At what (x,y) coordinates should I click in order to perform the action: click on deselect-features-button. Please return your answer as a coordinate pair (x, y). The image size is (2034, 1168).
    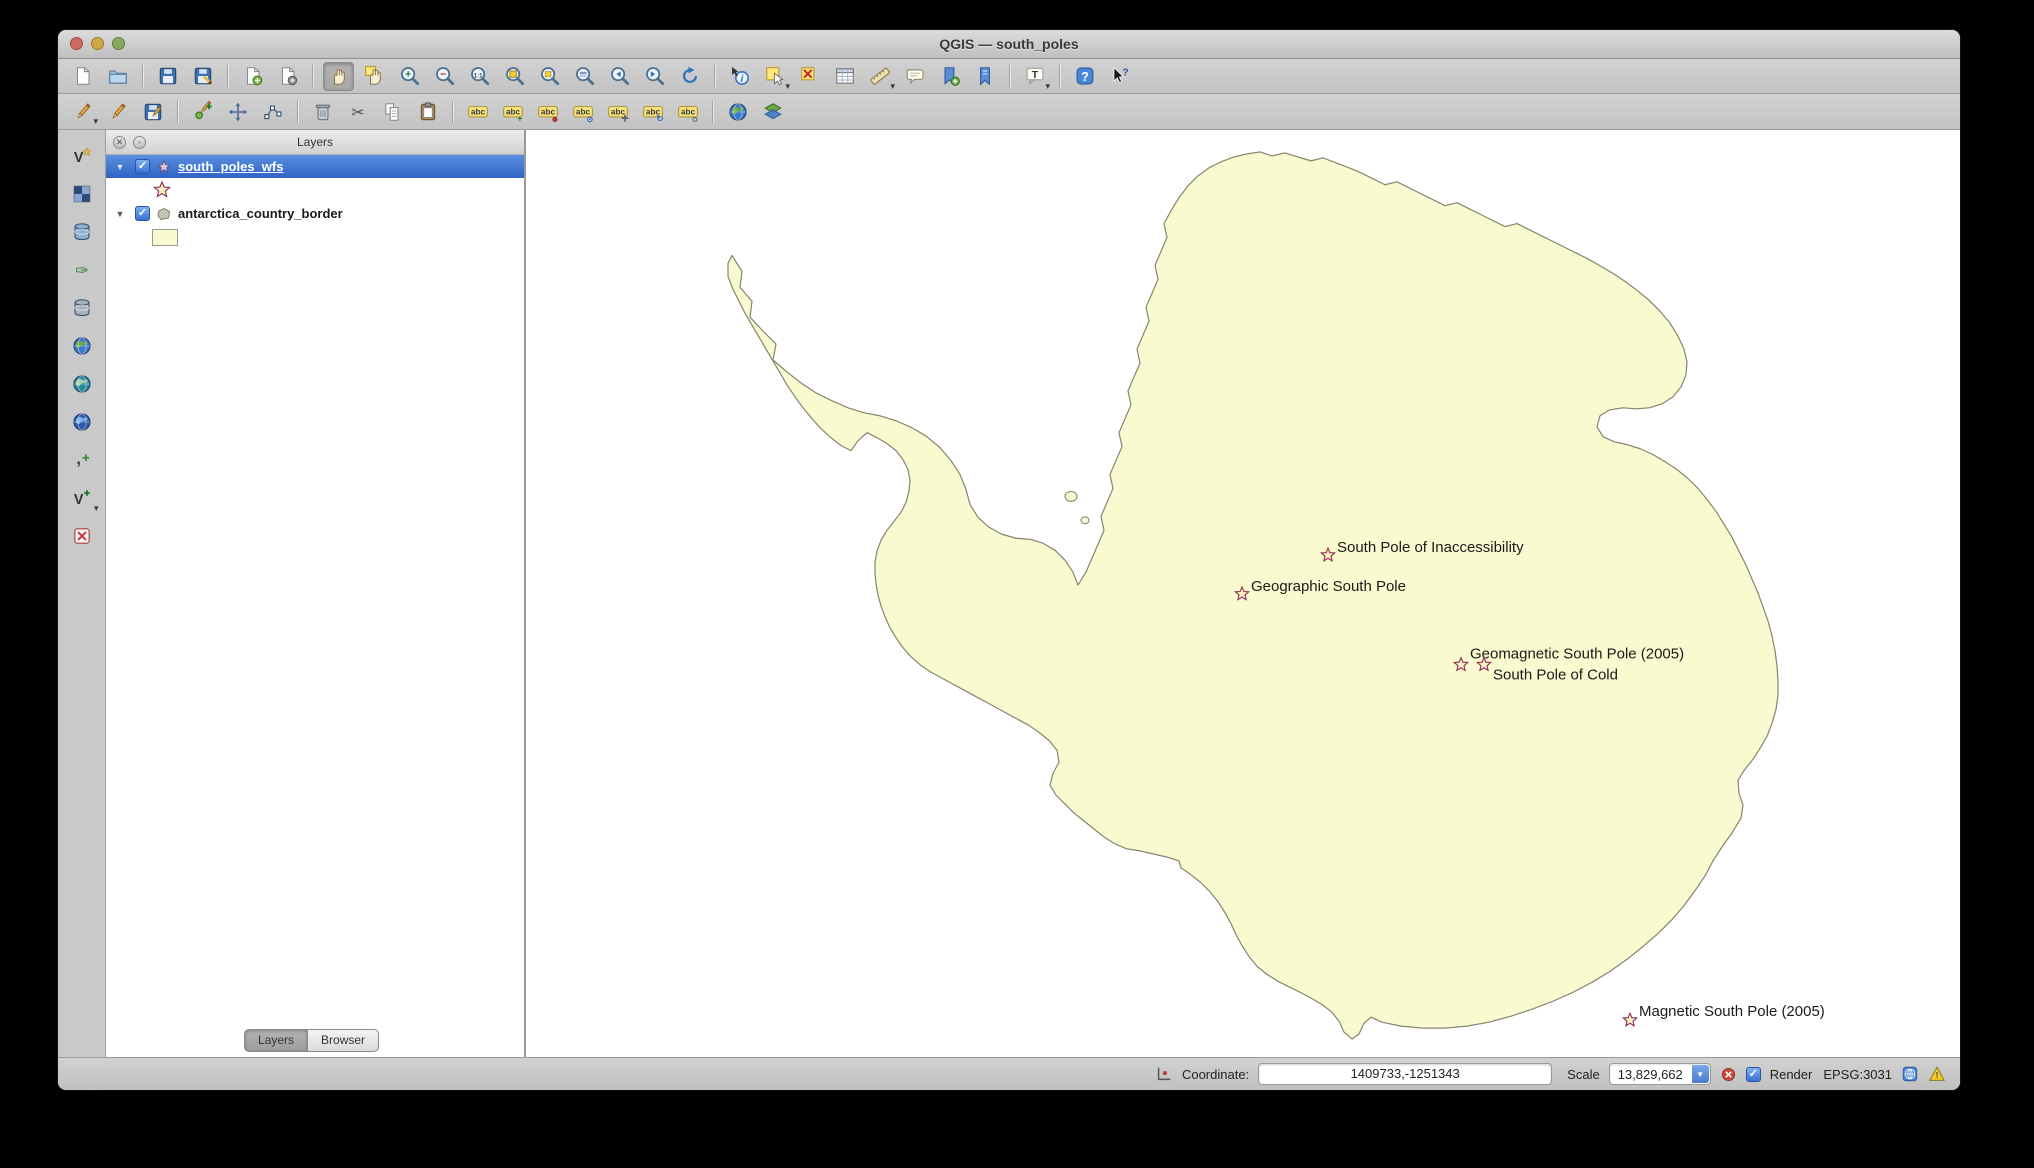
    Looking at the image, I should click on (809, 76).